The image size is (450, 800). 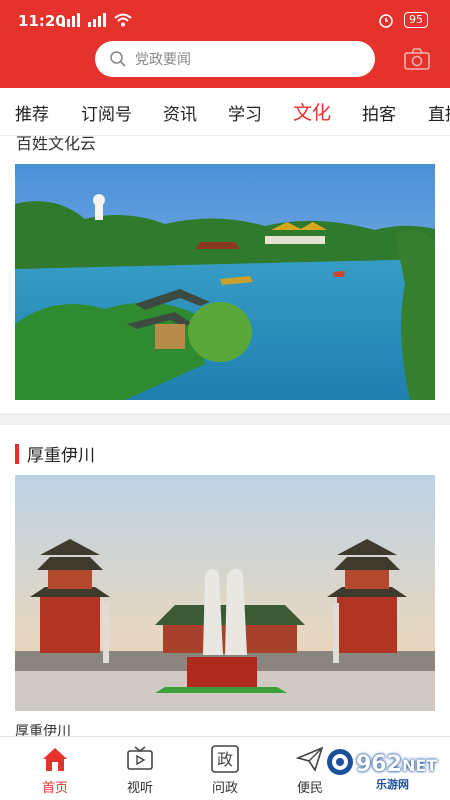 I want to click on section-divider, so click(x=225, y=419).